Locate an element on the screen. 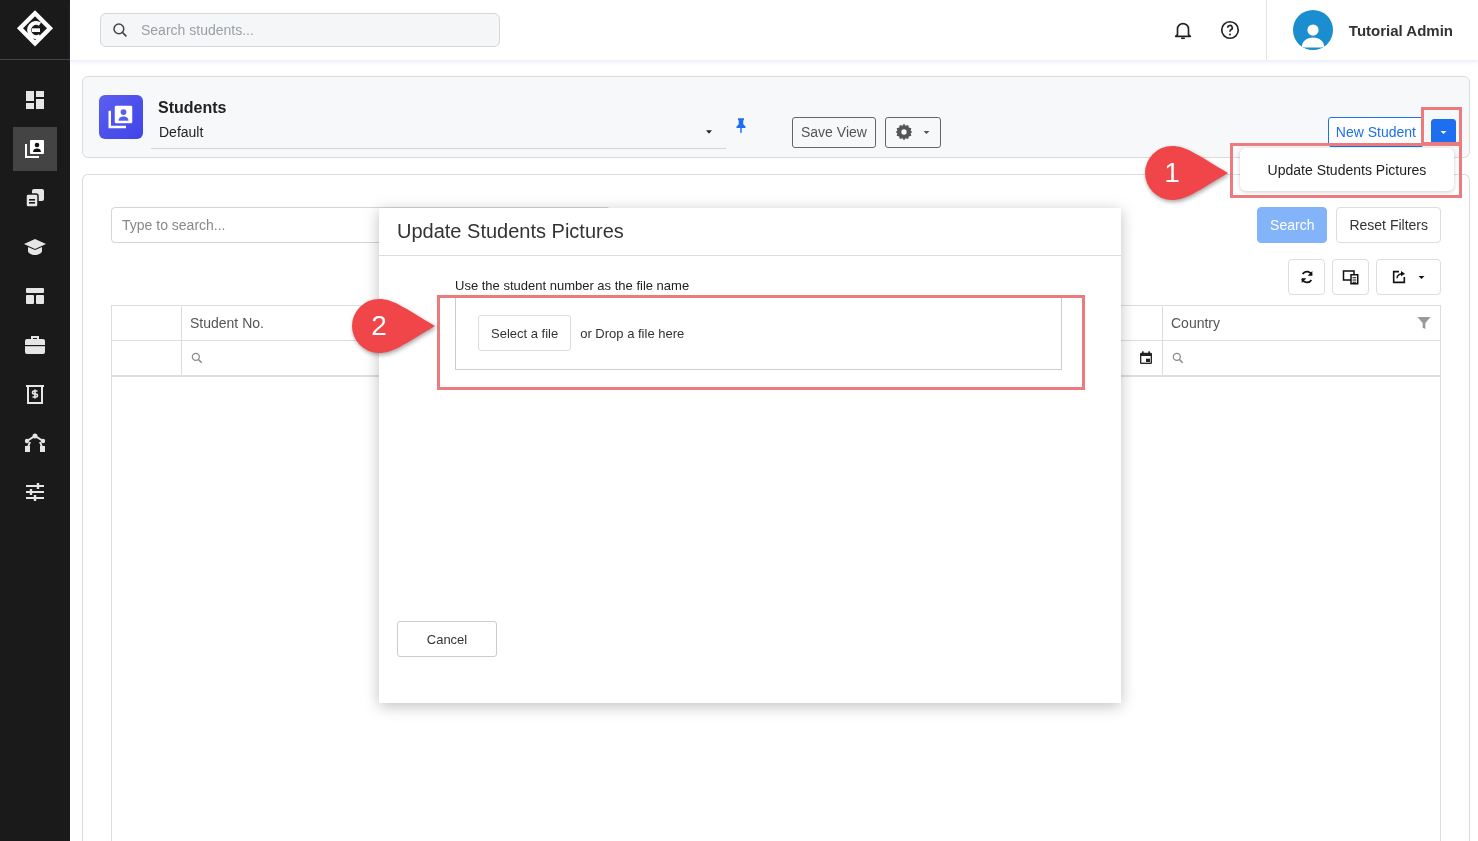  invoice-icon is located at coordinates (35, 394).